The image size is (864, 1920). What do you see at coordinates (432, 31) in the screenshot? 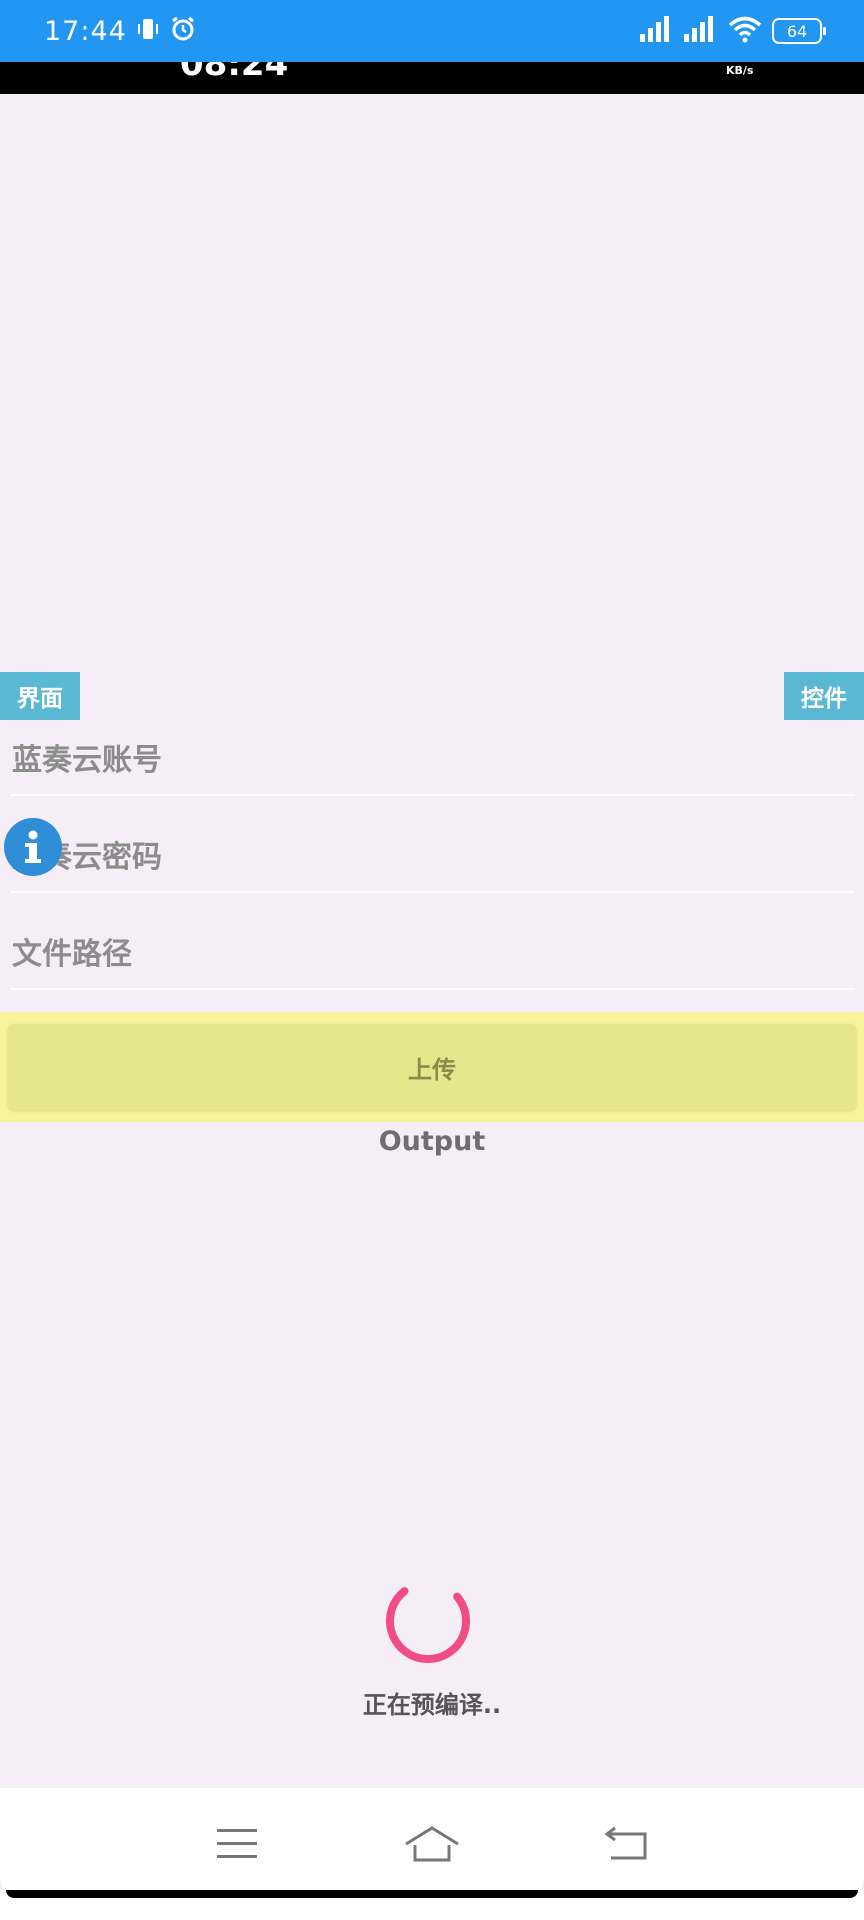
I see `status-bar: 17:44 64` at bounding box center [432, 31].